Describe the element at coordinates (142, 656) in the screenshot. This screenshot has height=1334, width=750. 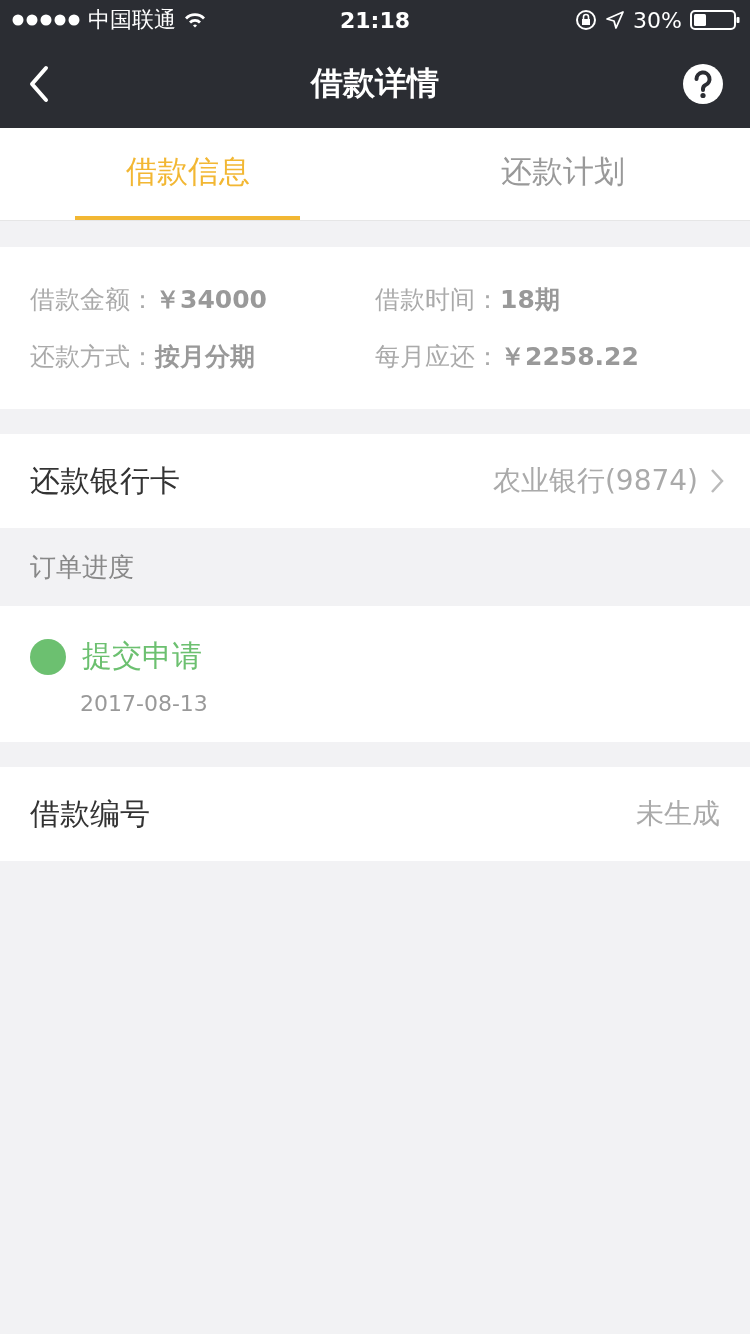
I see `step-label: 提交申请` at that location.